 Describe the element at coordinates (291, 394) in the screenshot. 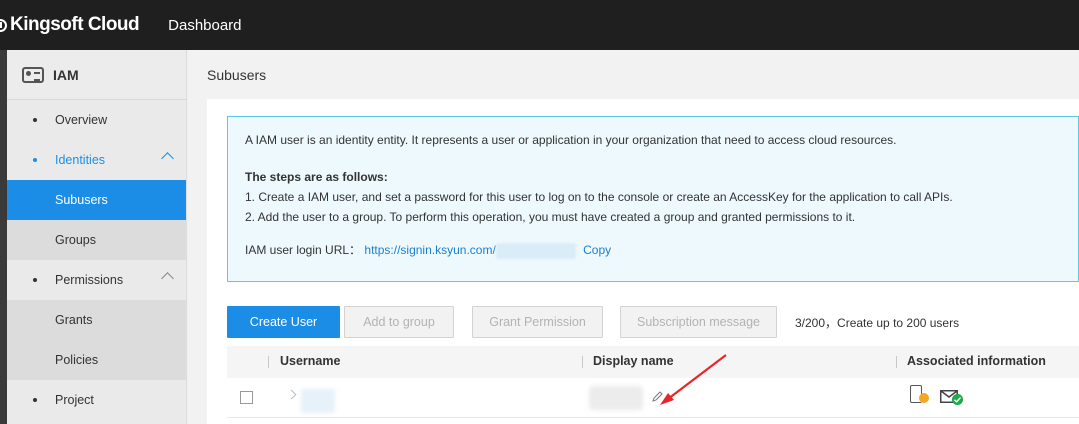

I see `chevron-right-icon` at that location.